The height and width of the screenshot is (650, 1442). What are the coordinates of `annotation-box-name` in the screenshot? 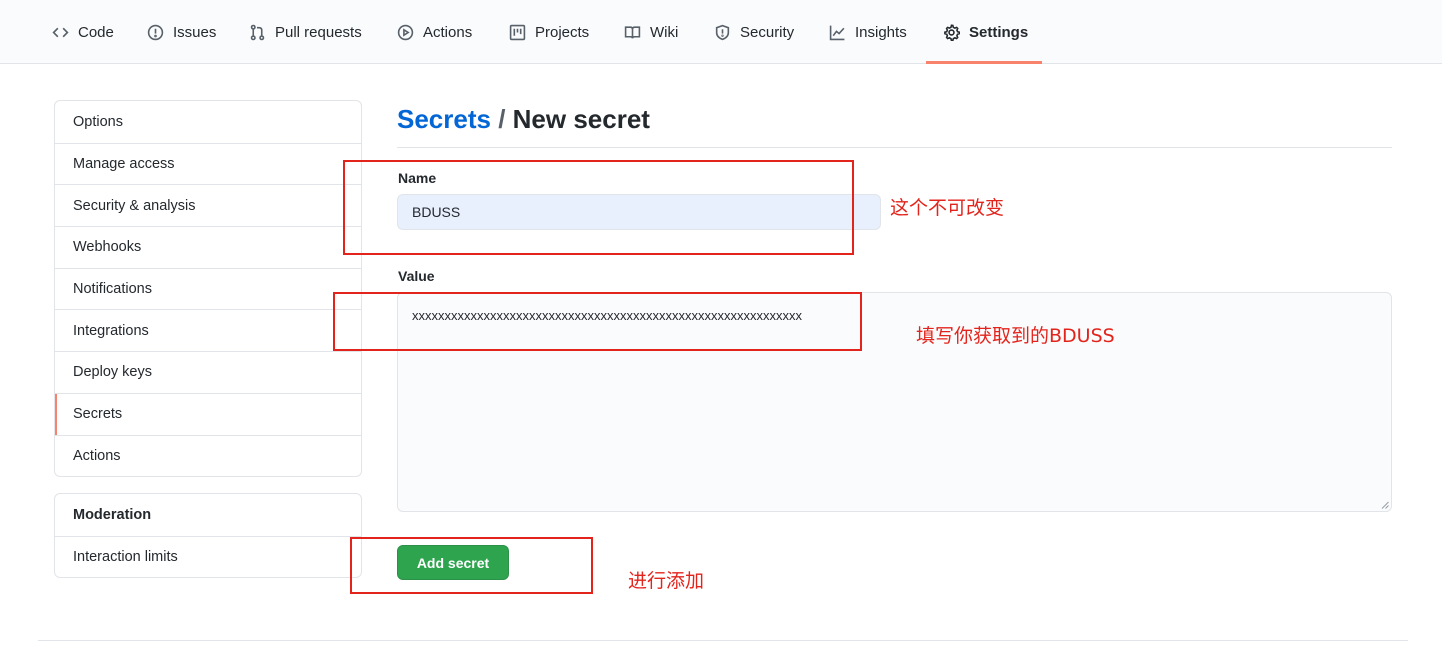 It's located at (598, 207).